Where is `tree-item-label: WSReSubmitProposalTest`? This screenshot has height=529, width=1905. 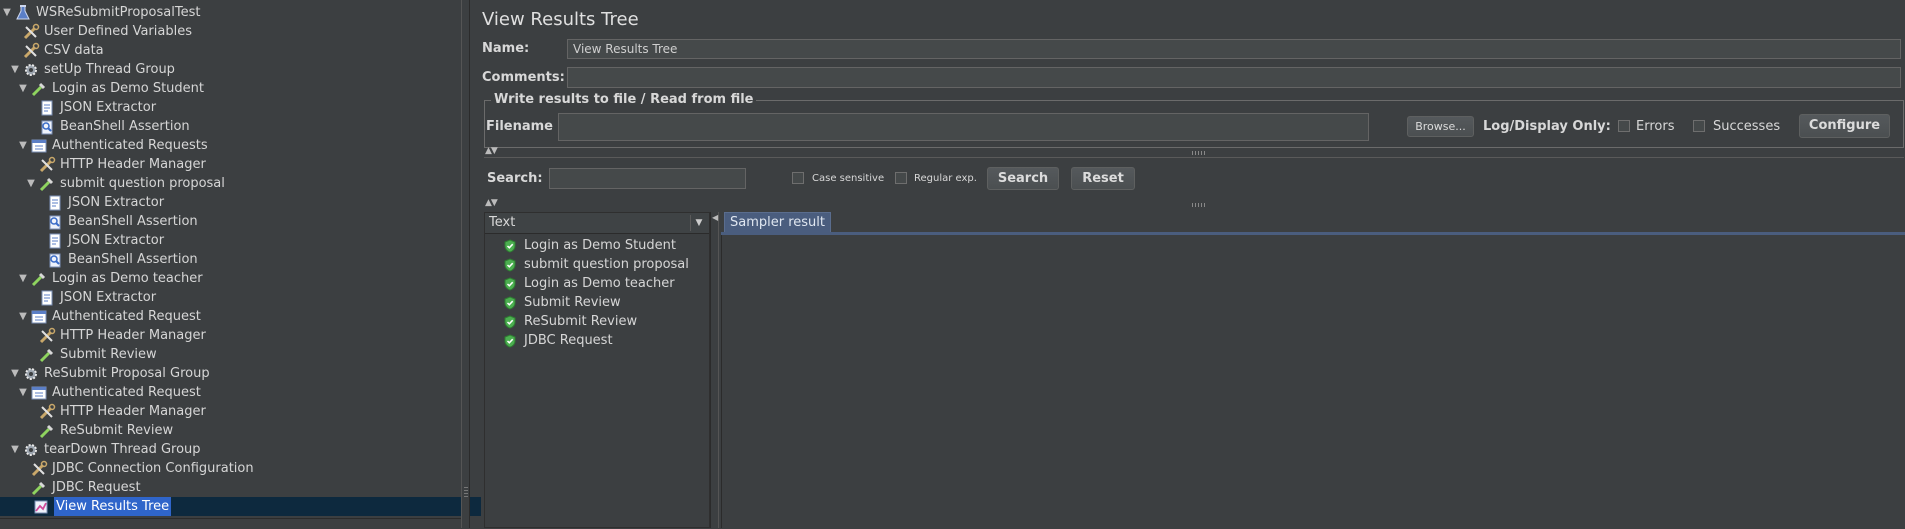
tree-item-label: WSReSubmitProposalTest is located at coordinates (118, 12).